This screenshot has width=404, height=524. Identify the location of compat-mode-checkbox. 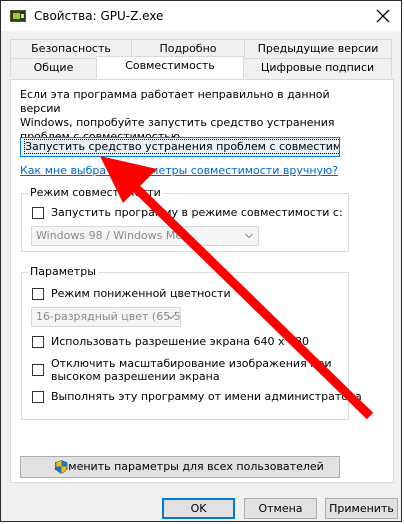
(38, 213).